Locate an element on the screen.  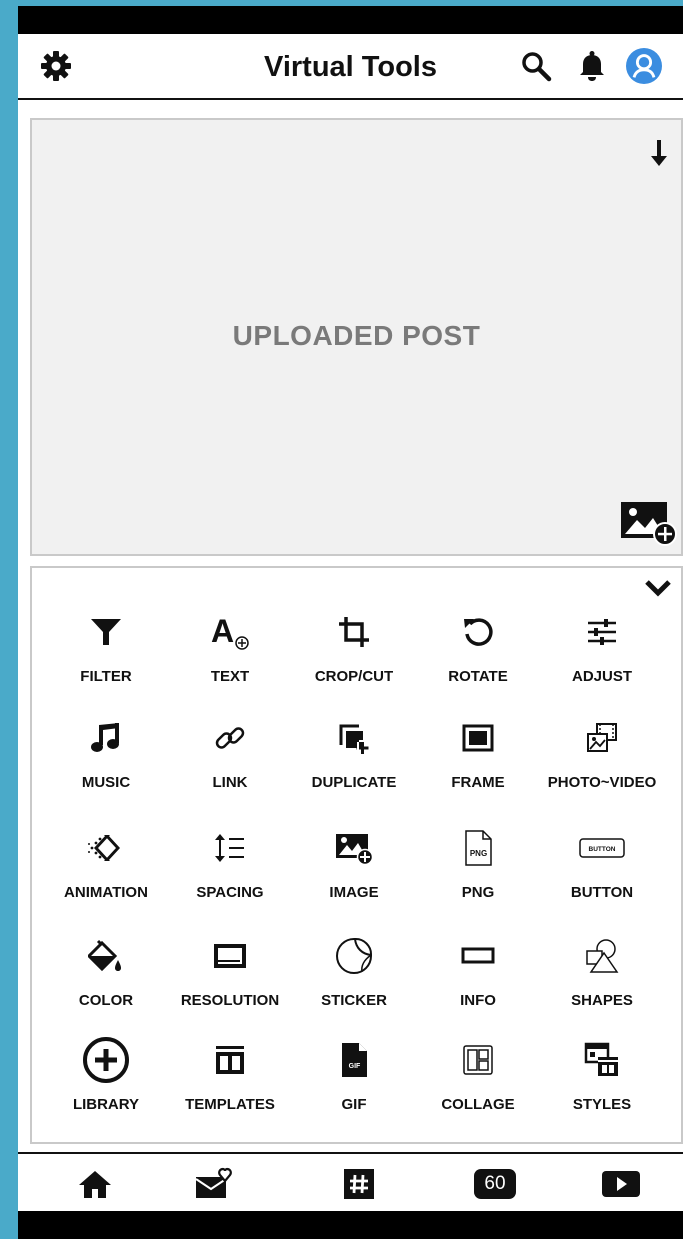
tool-shapes: SHAPES is located at coordinates (602, 976).